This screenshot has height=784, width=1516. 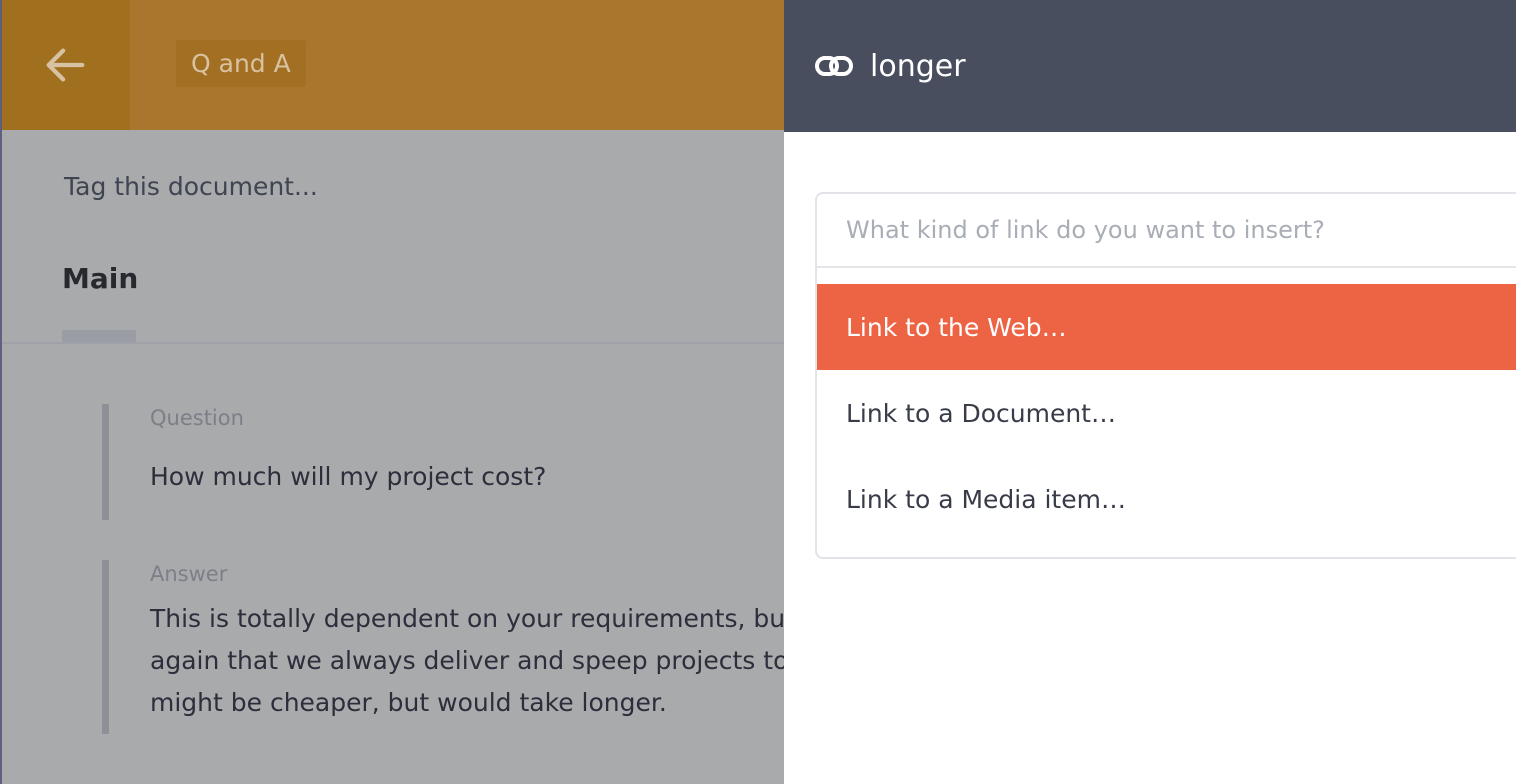 I want to click on editor-topbar: Q and A, so click(x=392, y=65).